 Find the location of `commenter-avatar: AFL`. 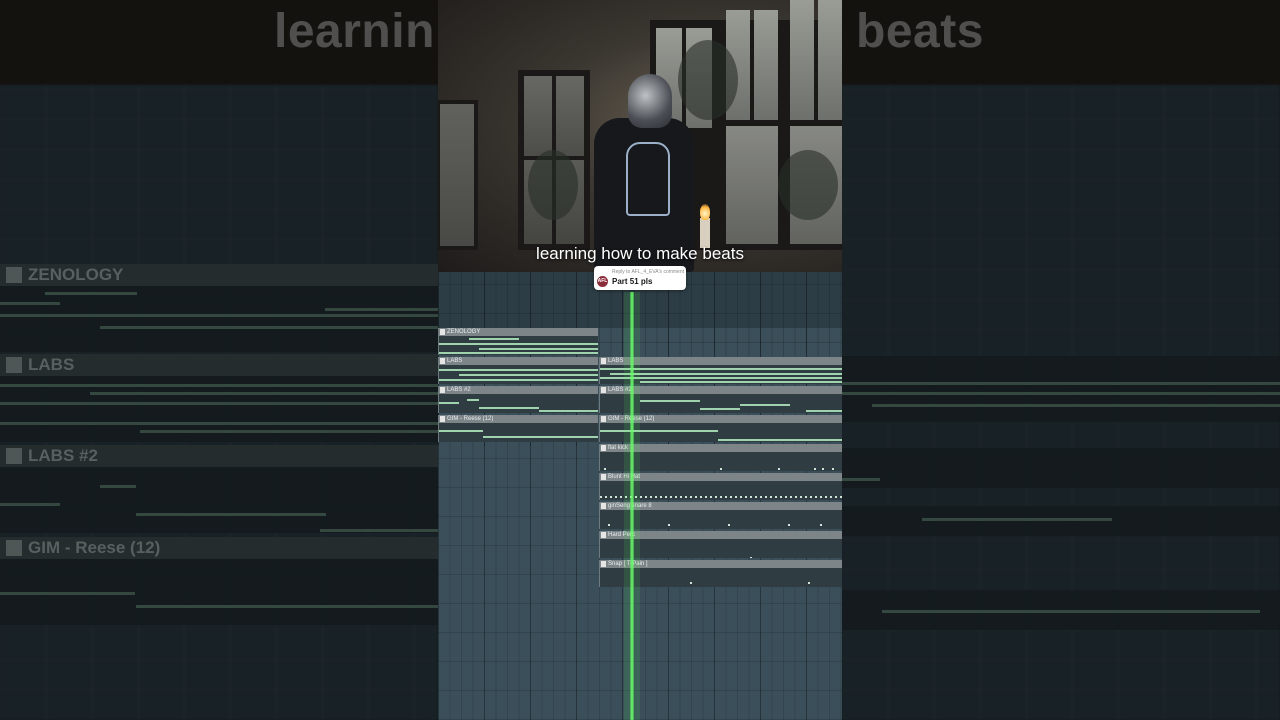

commenter-avatar: AFL is located at coordinates (602, 281).